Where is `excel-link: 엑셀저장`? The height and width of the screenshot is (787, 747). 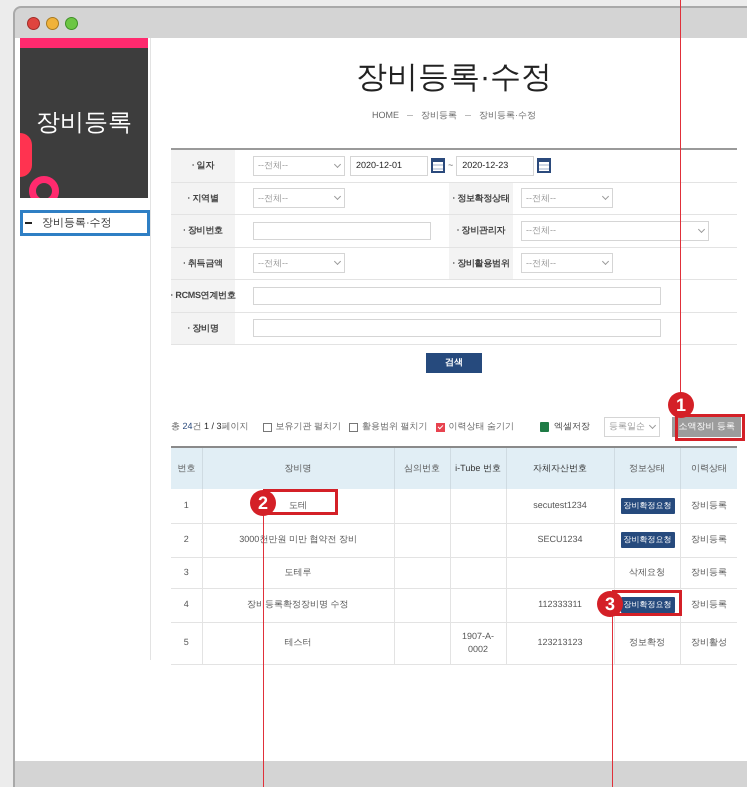
excel-link: 엑셀저장 is located at coordinates (565, 427).